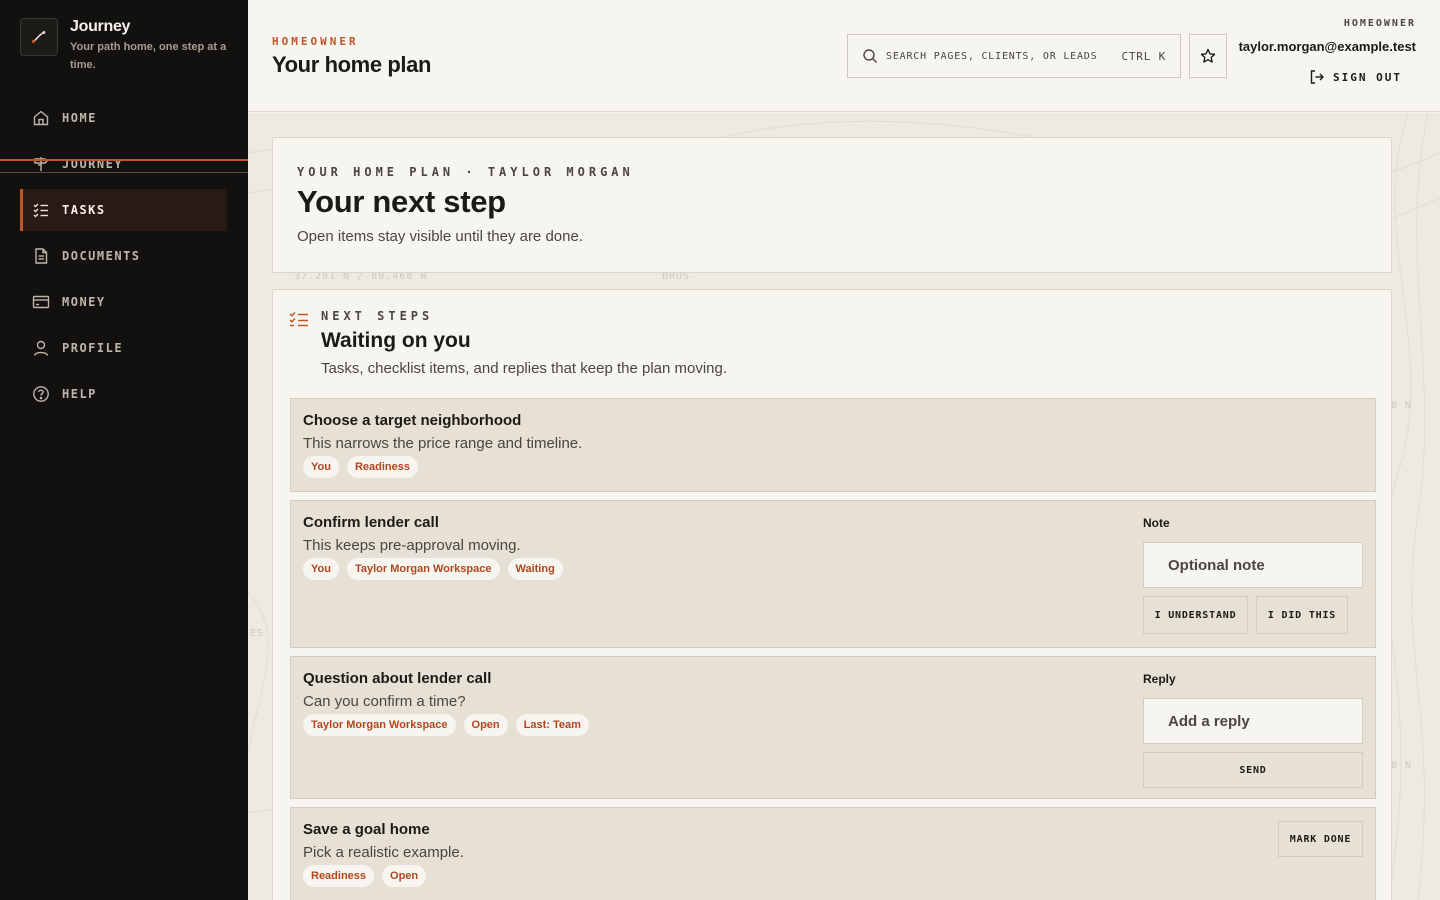 The height and width of the screenshot is (900, 1440). I want to click on panel-eyebrow: NEXT STEPS, so click(377, 316).